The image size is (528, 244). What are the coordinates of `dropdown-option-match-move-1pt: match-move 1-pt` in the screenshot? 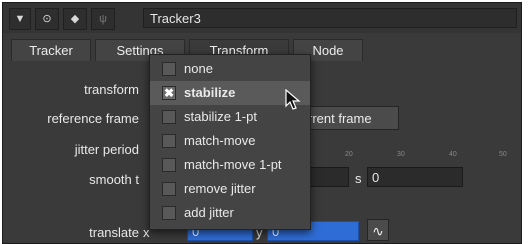 It's located at (230, 165).